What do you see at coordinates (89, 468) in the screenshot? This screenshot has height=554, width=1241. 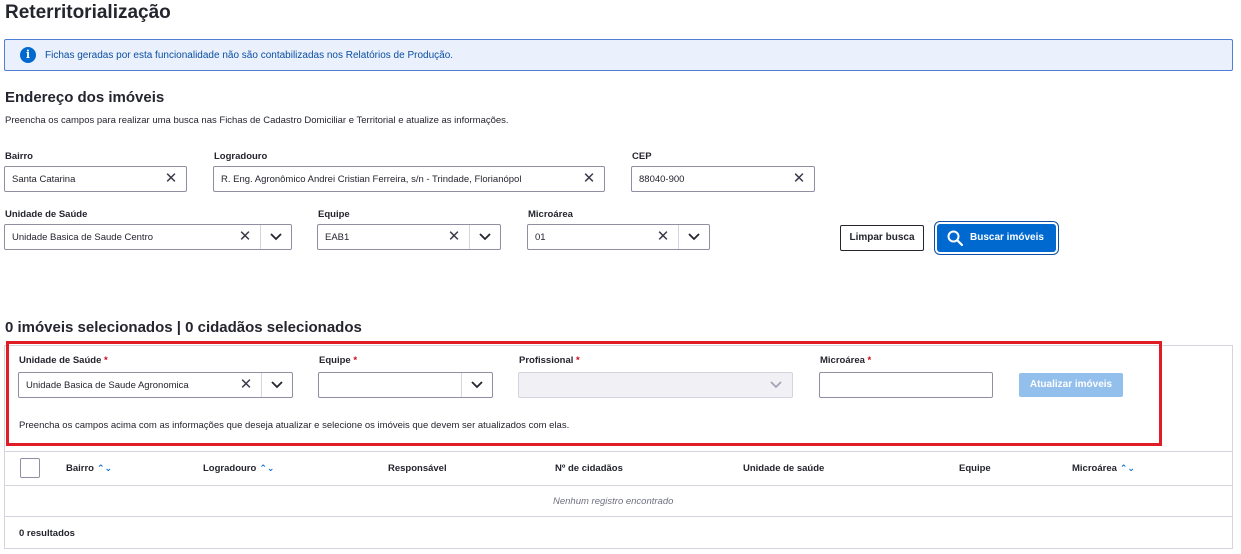 I see `column-bairro: Bairro ⌃⌄` at bounding box center [89, 468].